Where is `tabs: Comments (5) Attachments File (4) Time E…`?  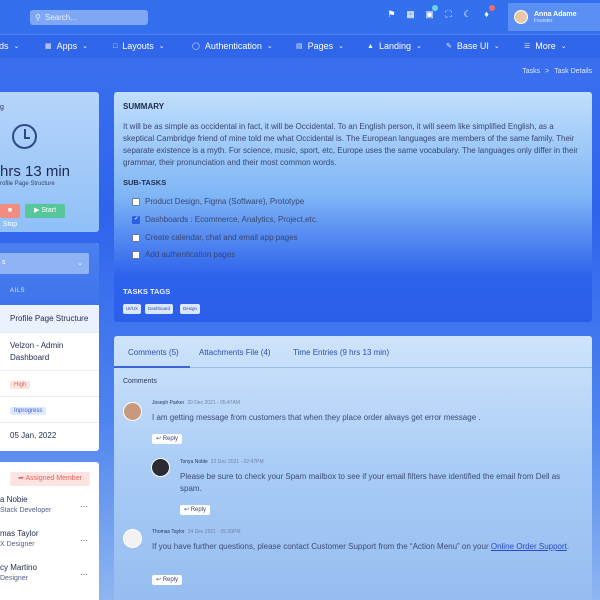
tabs: Comments (5) Attachments File (4) Time E… is located at coordinates (353, 352).